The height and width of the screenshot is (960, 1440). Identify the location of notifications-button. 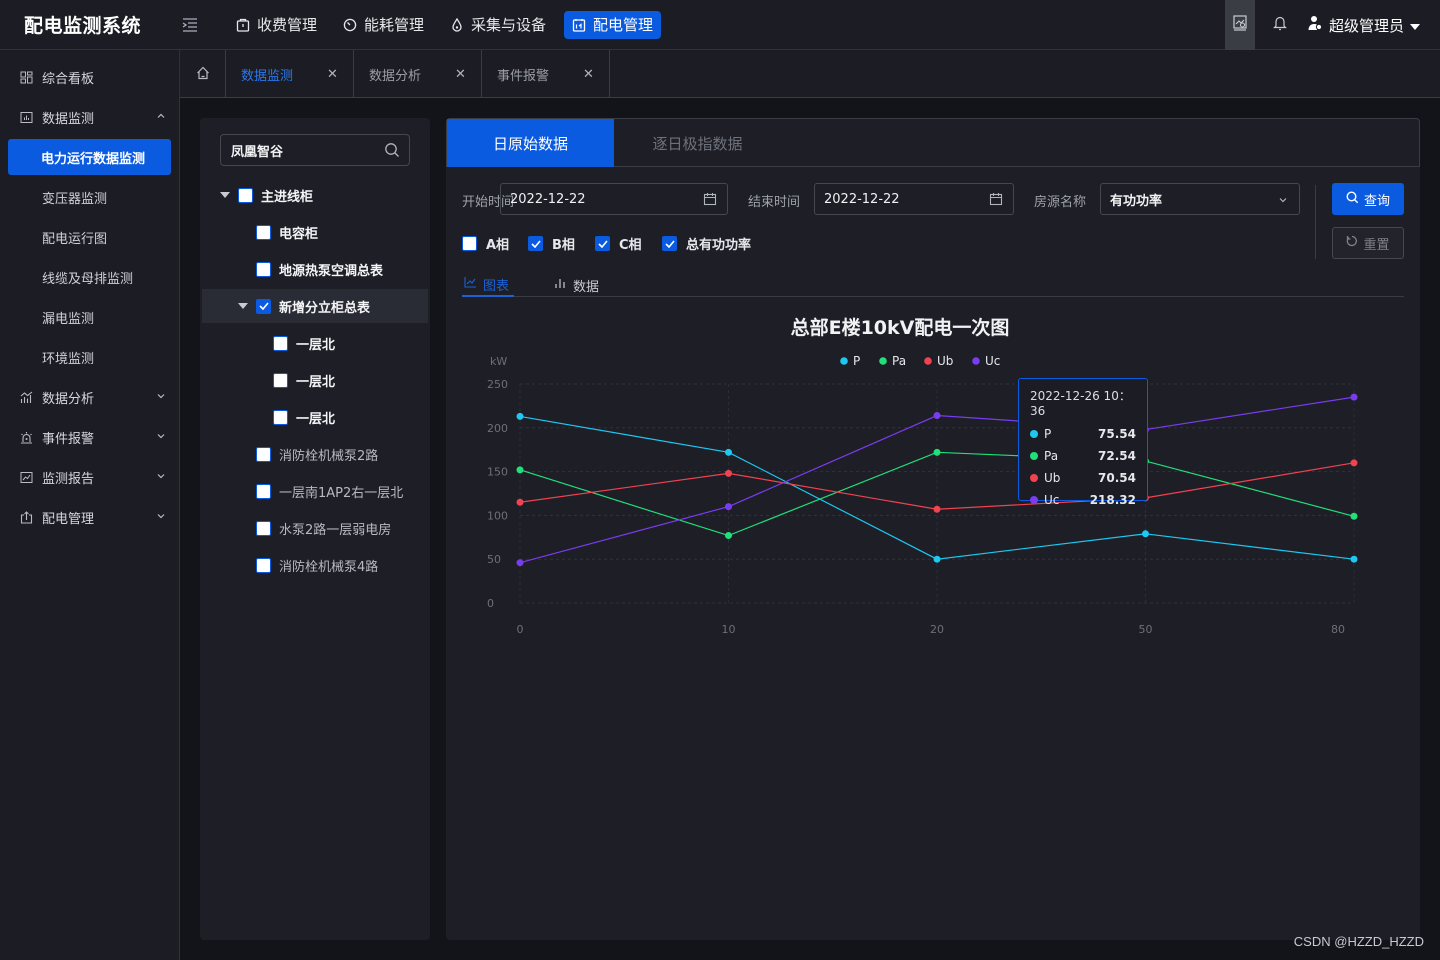
(1280, 25).